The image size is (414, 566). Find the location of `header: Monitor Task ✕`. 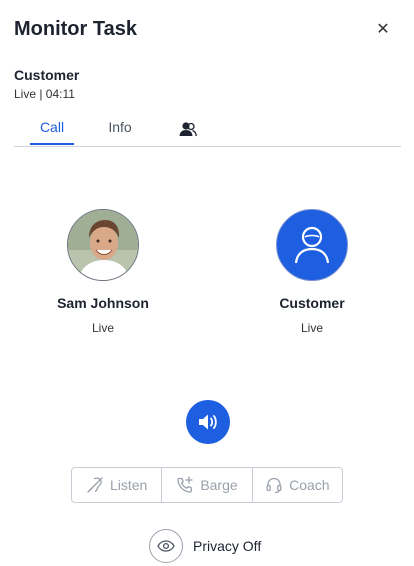

header: Monitor Task ✕ is located at coordinates (207, 29).